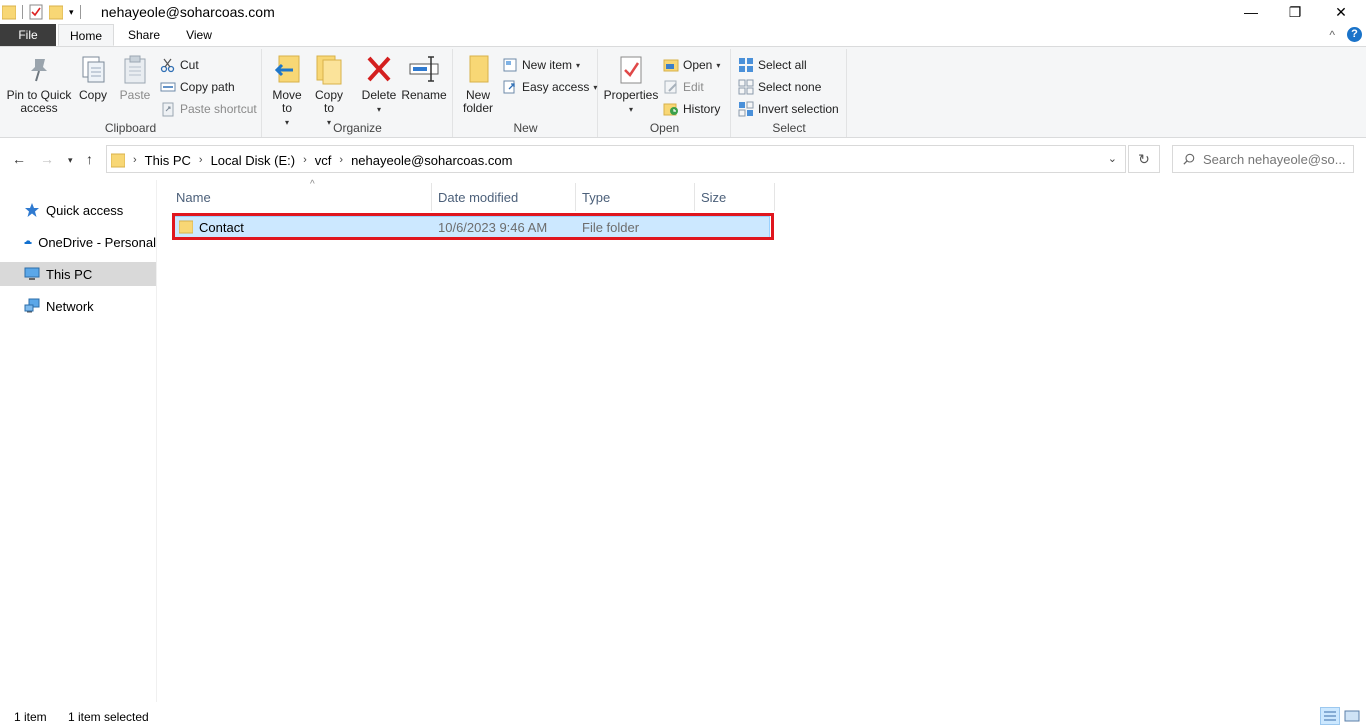 The image size is (1366, 728). I want to click on invert-selection-icon, so click(746, 109).